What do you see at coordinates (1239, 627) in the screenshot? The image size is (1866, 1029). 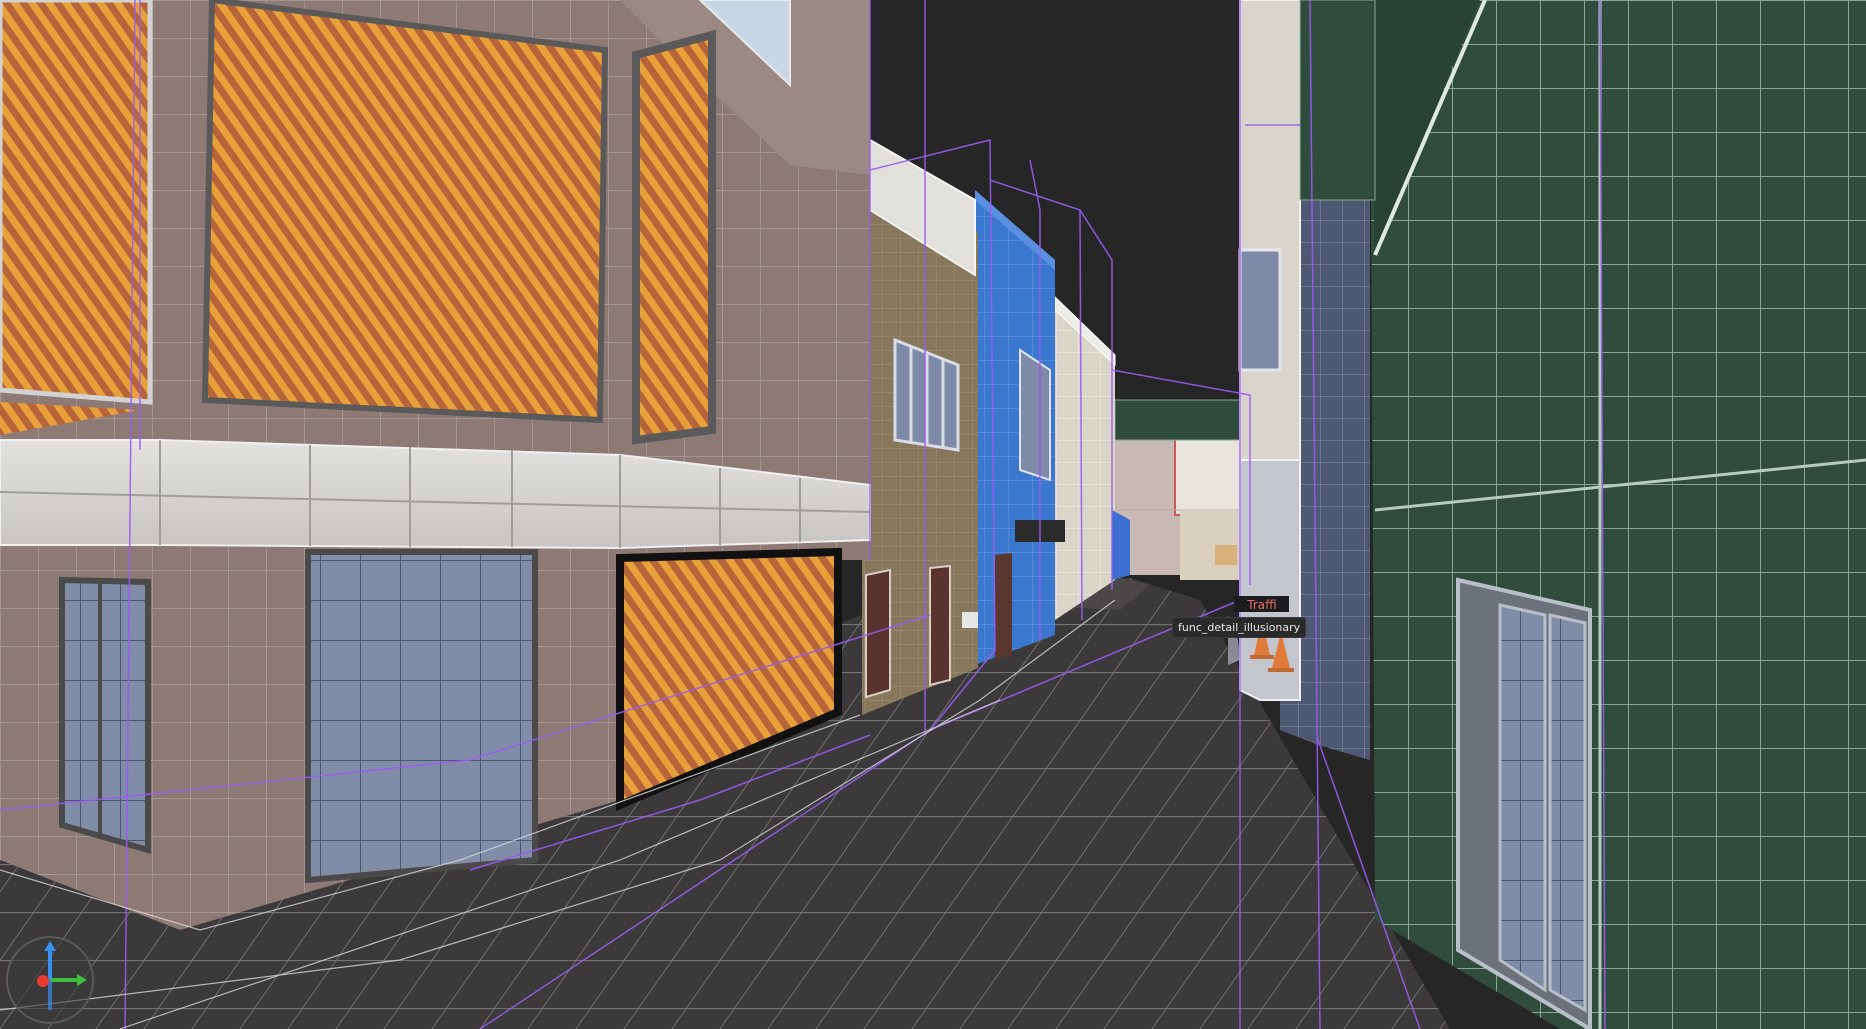 I see `entity-tooltip: func_detail_illusionary` at bounding box center [1239, 627].